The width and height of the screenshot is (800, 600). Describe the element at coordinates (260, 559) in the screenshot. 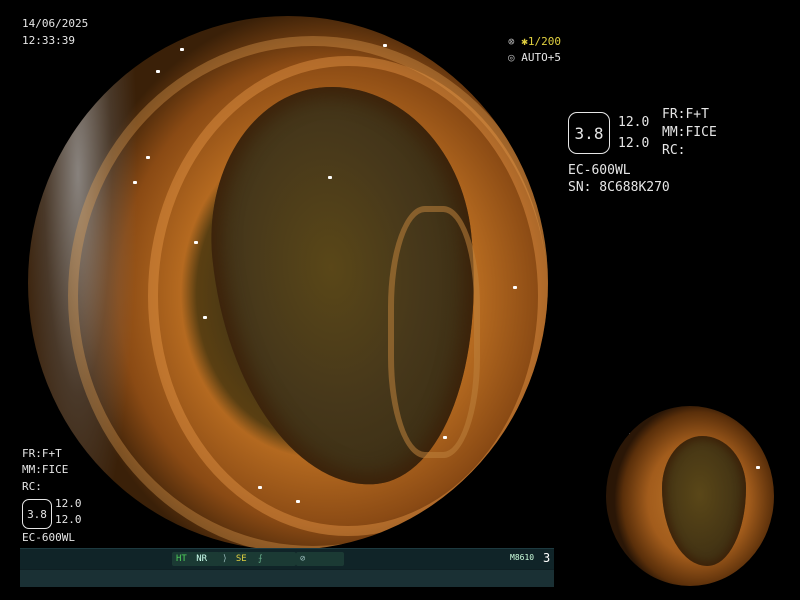

I see `edge-icon: ⨍` at that location.